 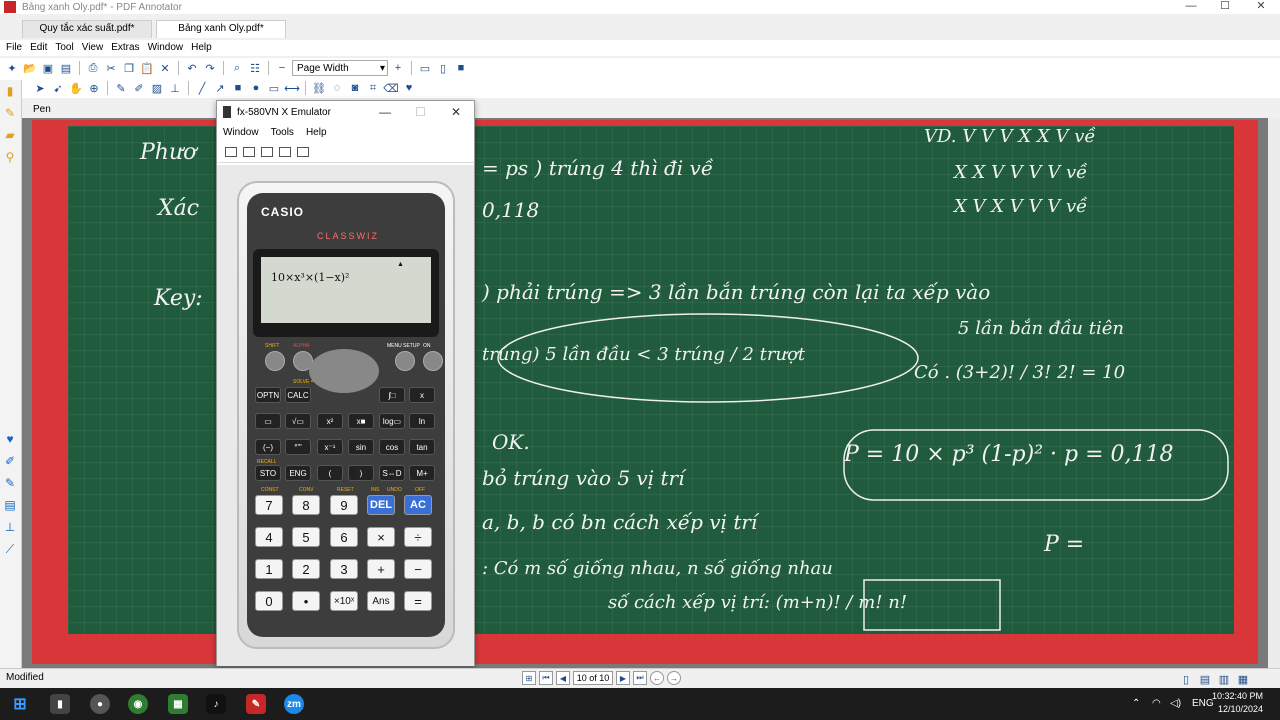 I want to click on emu-menu-window: Window, so click(x=241, y=132).